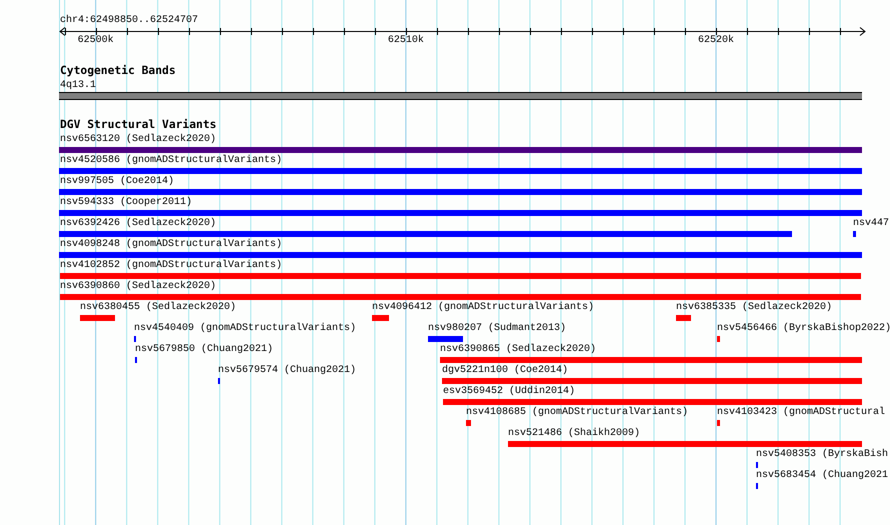 Image resolution: width=890 pixels, height=525 pixels. What do you see at coordinates (822, 455) in the screenshot?
I see `variant-label: nsv5408353 (ByrskaBish` at bounding box center [822, 455].